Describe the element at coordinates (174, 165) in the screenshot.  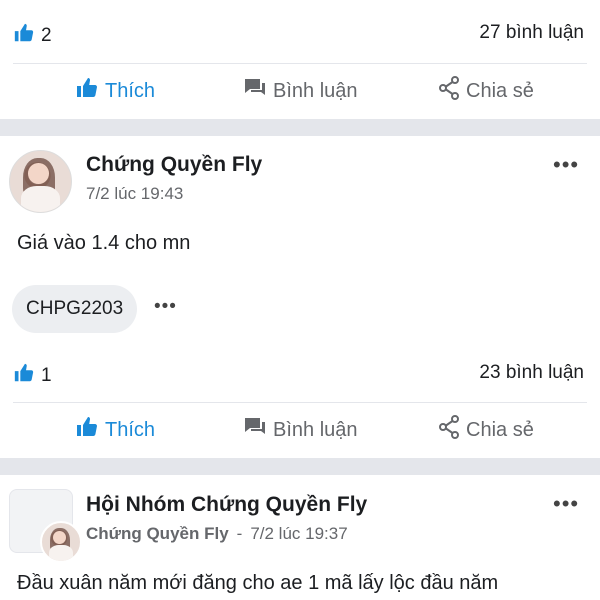
I see `post2-author-name: Chứng Quyền Fly` at that location.